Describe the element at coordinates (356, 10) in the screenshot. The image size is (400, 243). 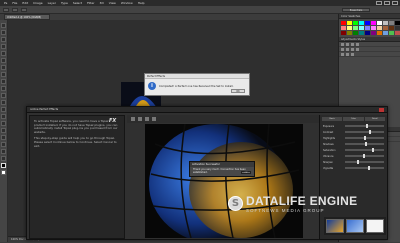
I see `workspace-switcher: Essentials` at that location.